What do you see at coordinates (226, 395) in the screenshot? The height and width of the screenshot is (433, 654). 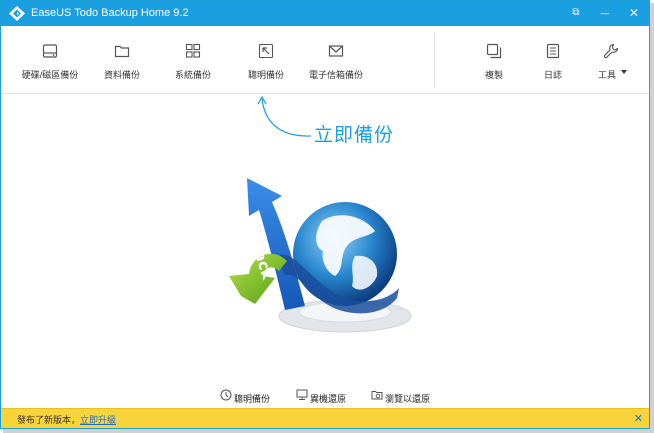 I see `smart-backup-icon` at bounding box center [226, 395].